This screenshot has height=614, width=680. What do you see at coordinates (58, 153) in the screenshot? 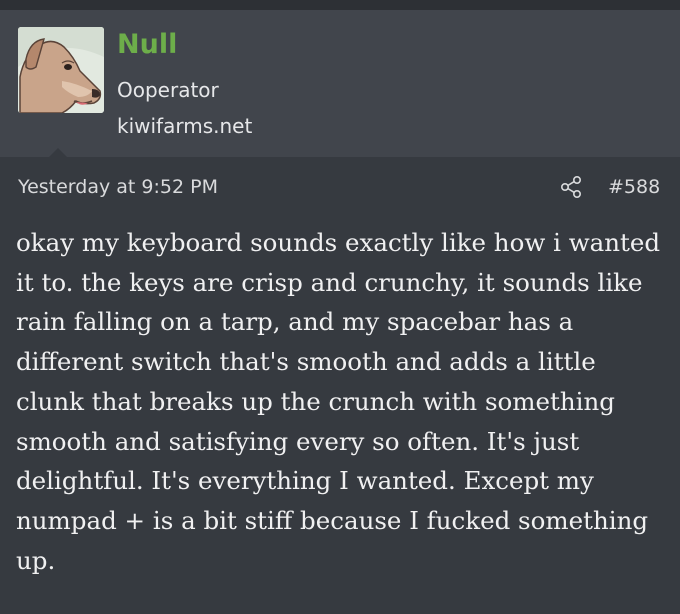
I see `header-pointer` at bounding box center [58, 153].